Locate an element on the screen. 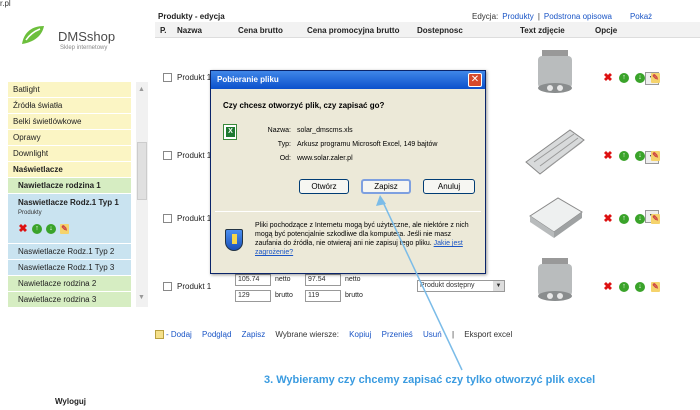 This screenshot has width=700, height=410. chevron-down-icon: ▼ is located at coordinates (498, 286).